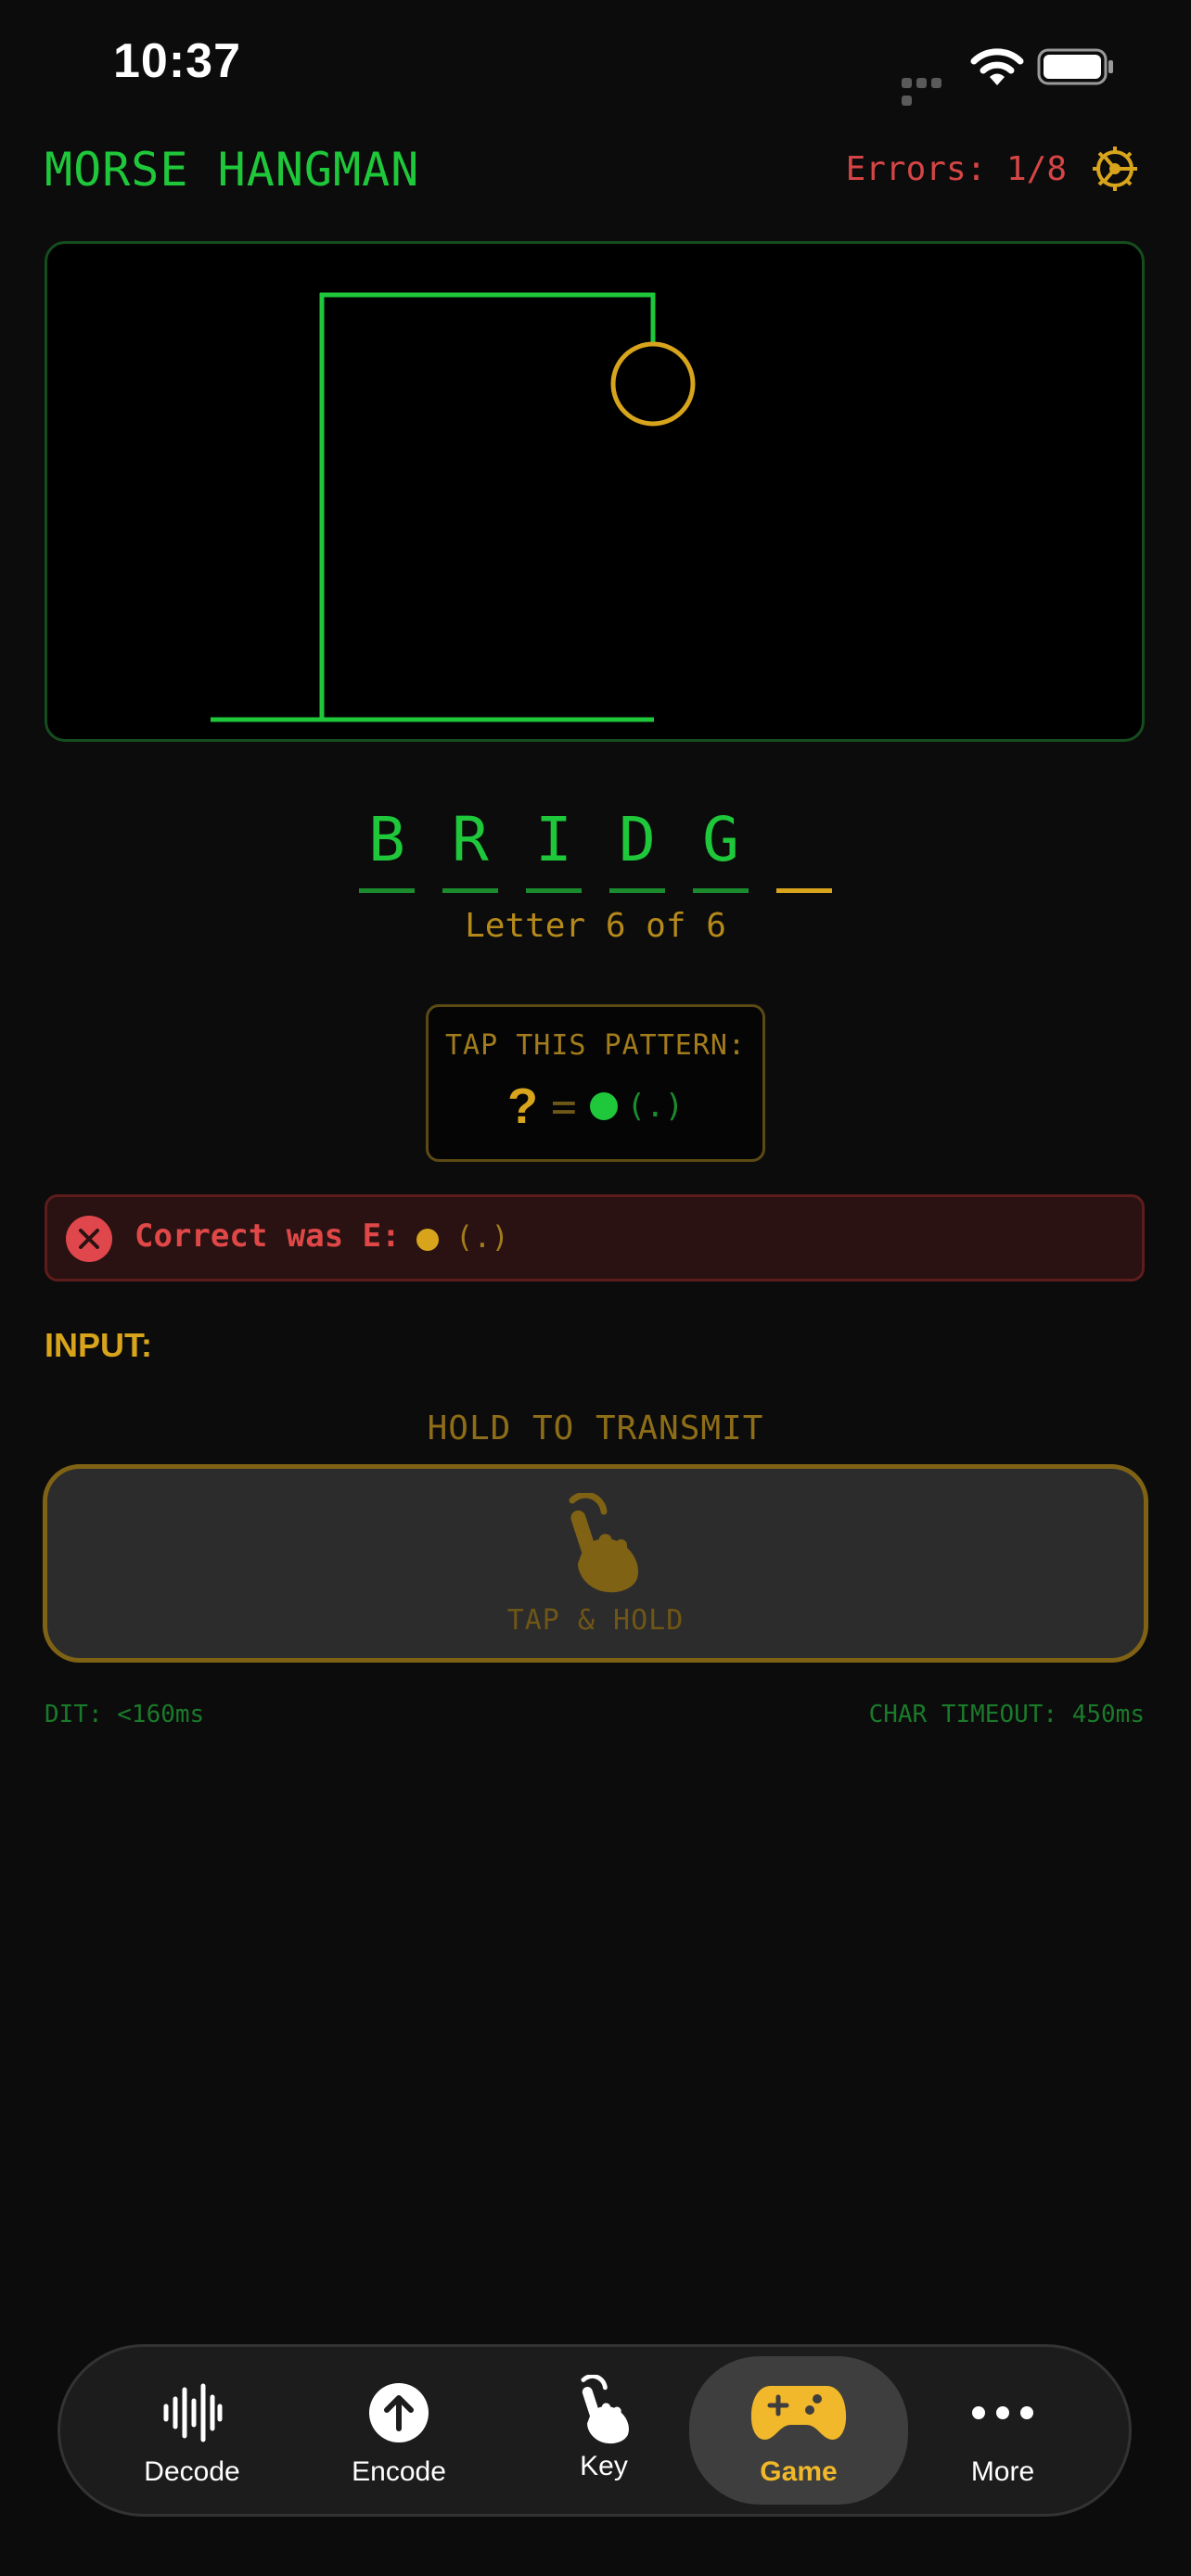 The image size is (1191, 2576). I want to click on word-display: BRIDG, so click(595, 847).